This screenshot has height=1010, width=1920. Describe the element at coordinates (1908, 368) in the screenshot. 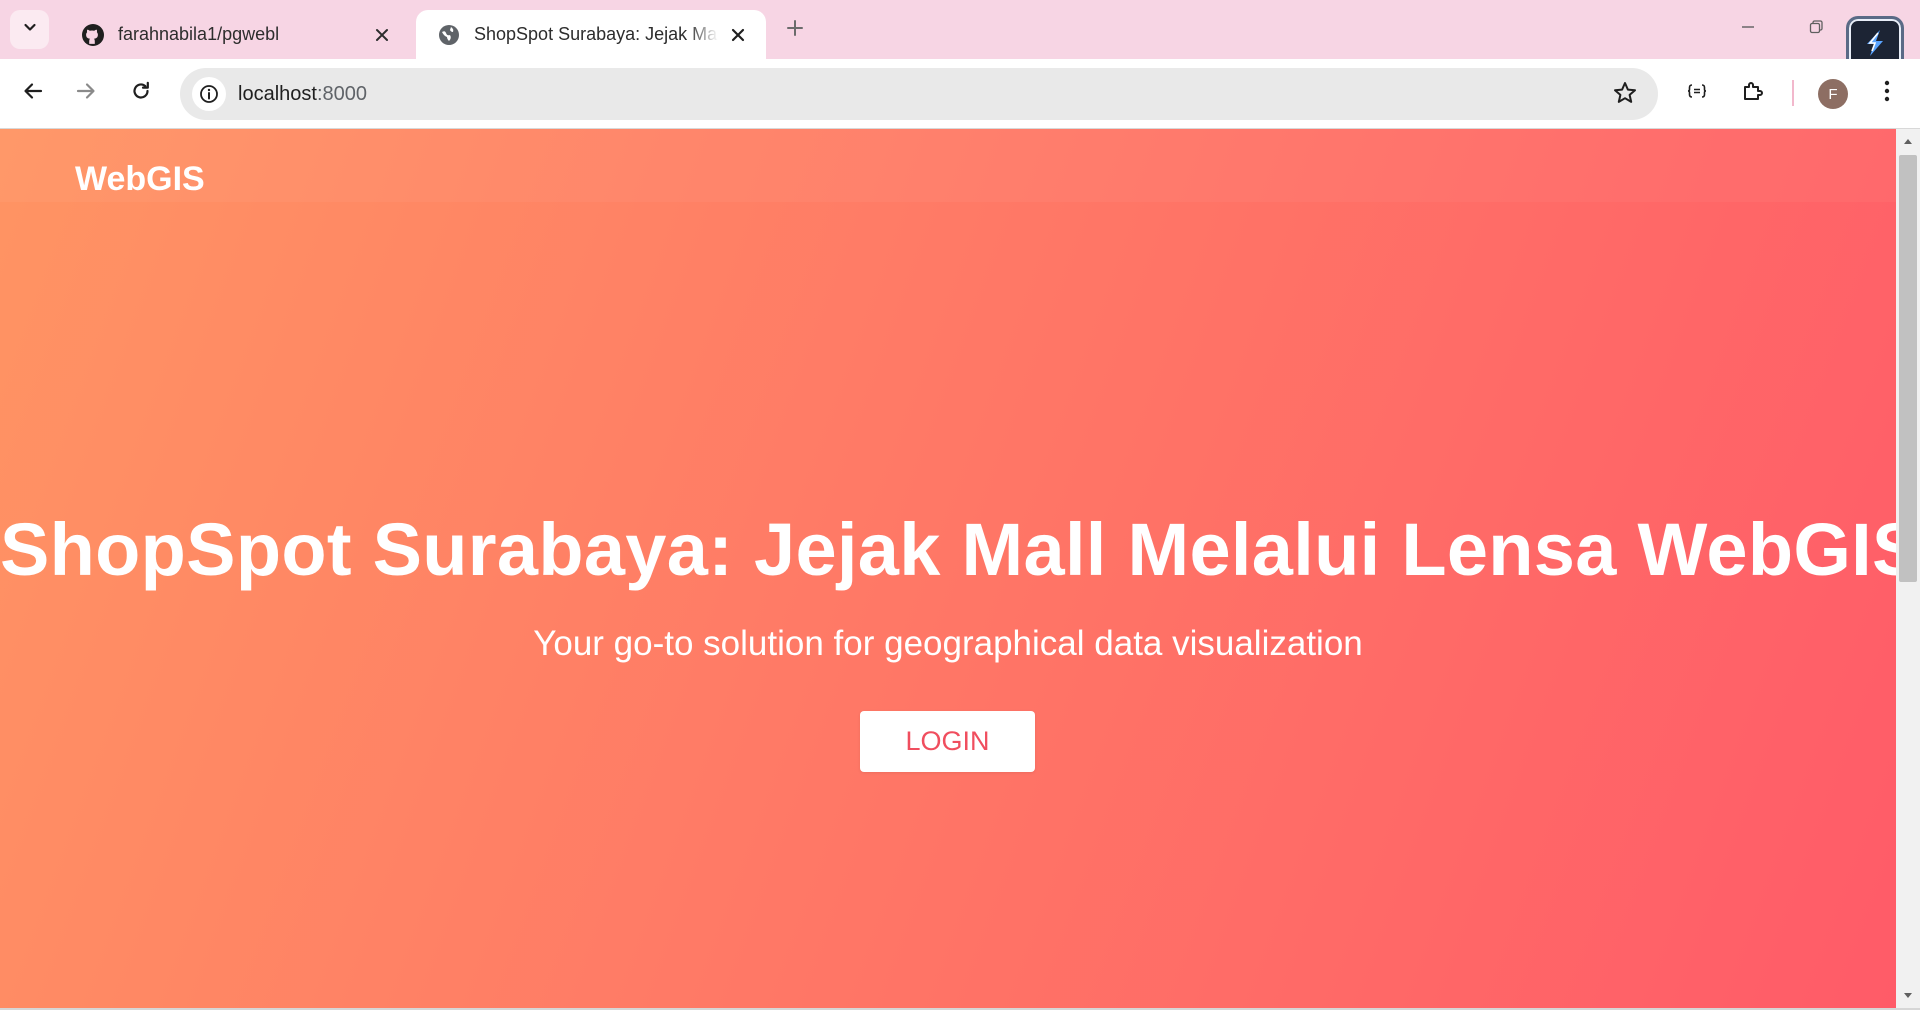

I see `scroll-thumb` at that location.